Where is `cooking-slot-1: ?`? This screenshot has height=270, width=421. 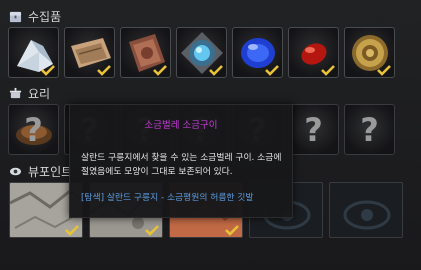
cooking-slot-1: ? is located at coordinates (33, 129).